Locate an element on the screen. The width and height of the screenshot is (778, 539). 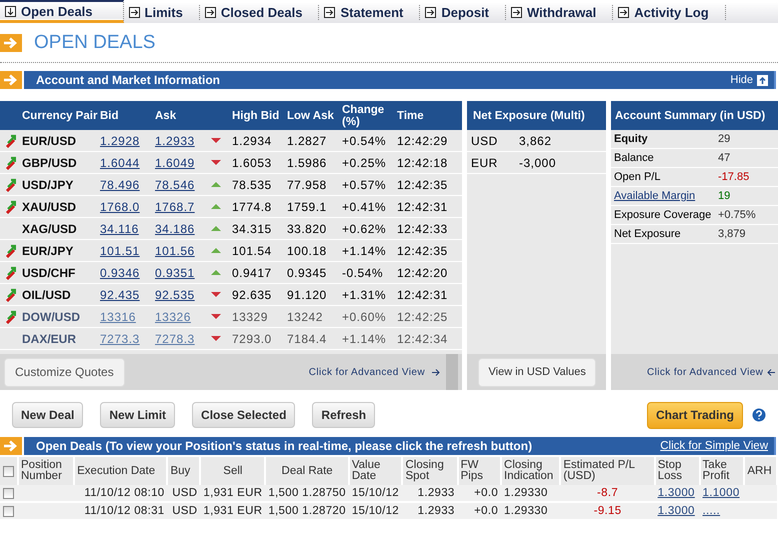
table-cell: -8.7 is located at coordinates (607, 493).